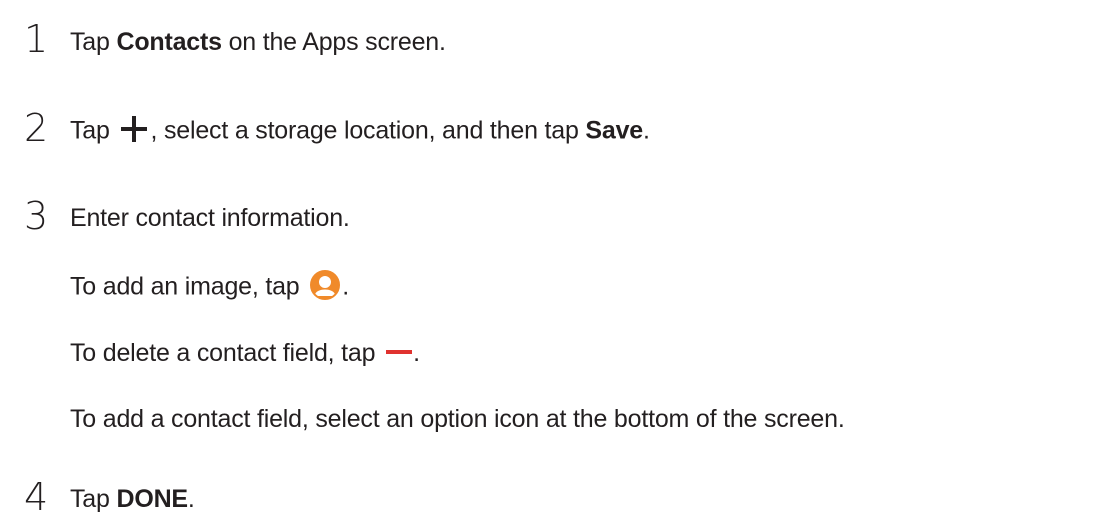  I want to click on minus-icon, so click(399, 352).